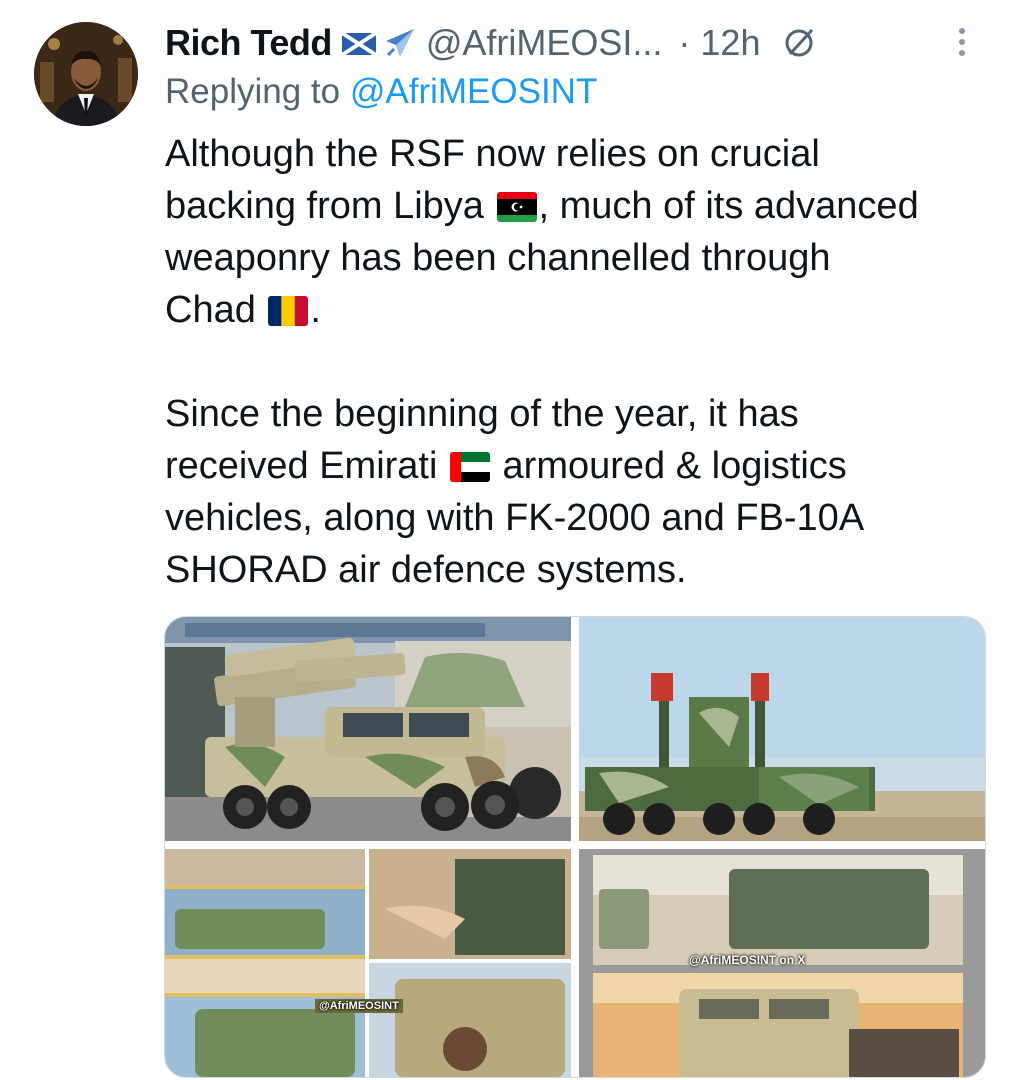 This screenshot has width=1015, height=1080. I want to click on tweet-header: Rich Tedd @AfriMEOSI... · 12h, so click(575, 43).